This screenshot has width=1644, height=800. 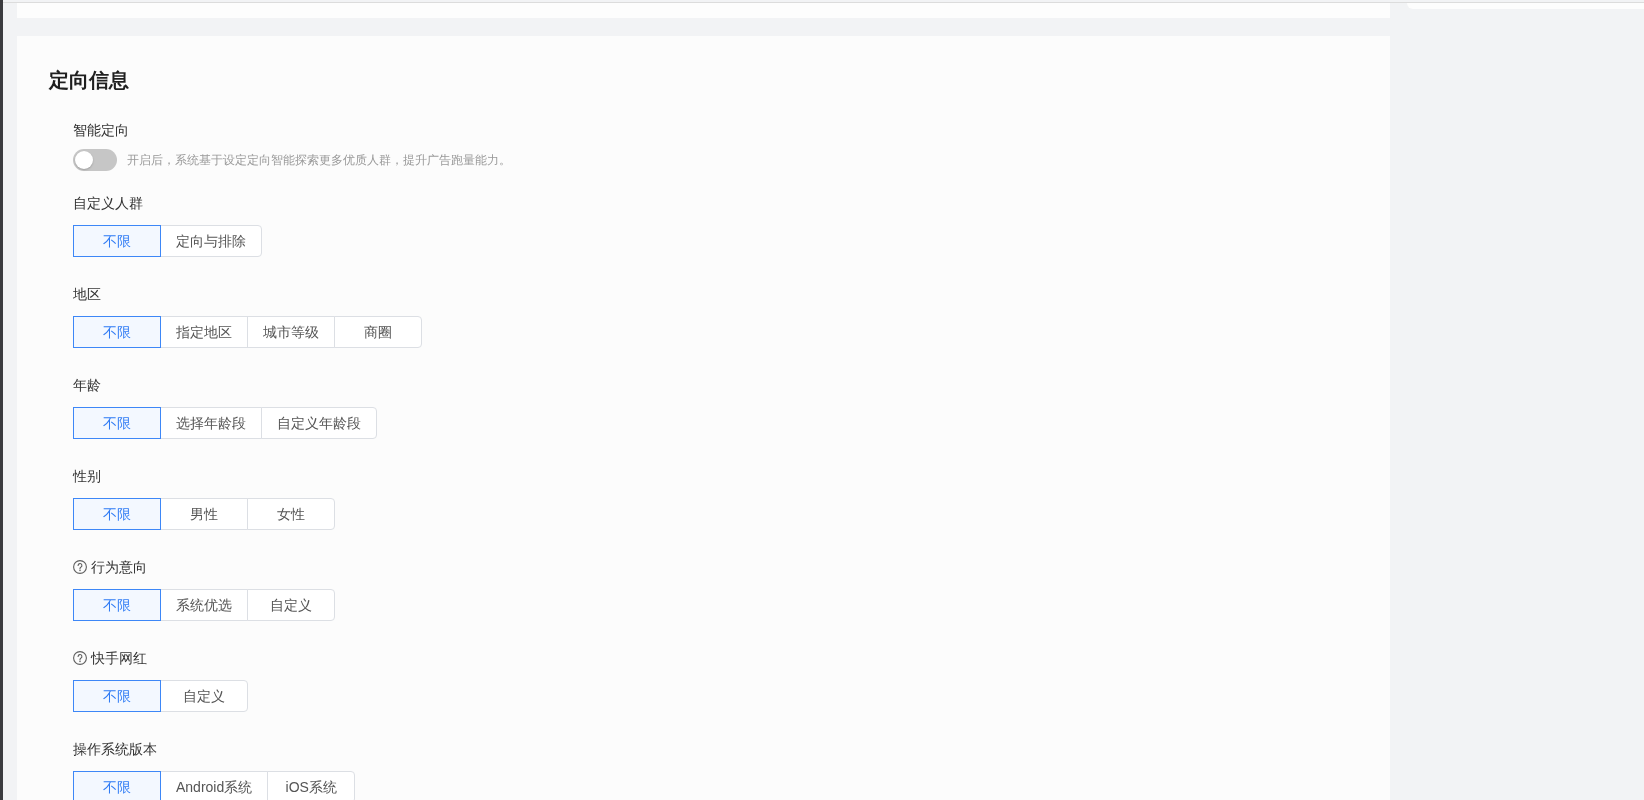 I want to click on segment-button: 选择年龄段, so click(x=211, y=423).